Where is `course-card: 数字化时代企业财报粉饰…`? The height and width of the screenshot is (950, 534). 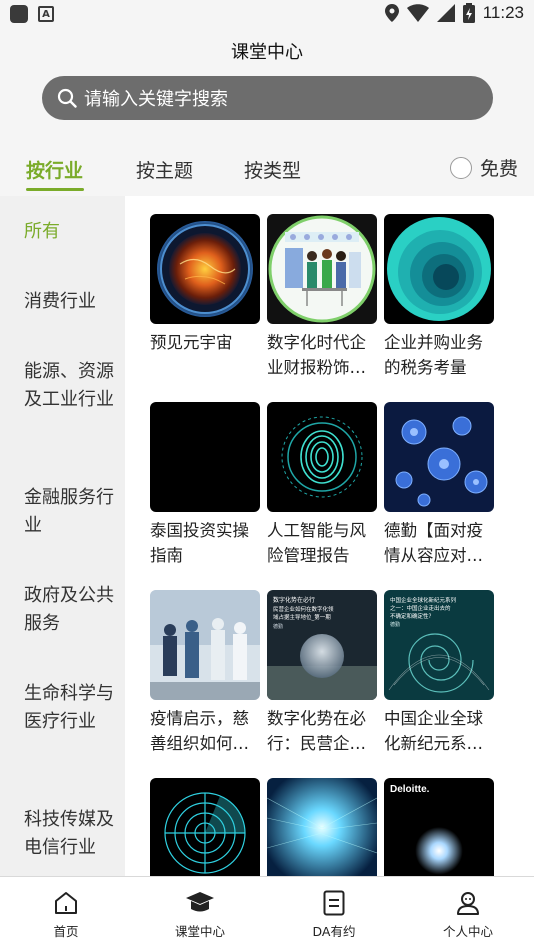 course-card: 数字化时代企业财报粉饰… is located at coordinates (323, 297).